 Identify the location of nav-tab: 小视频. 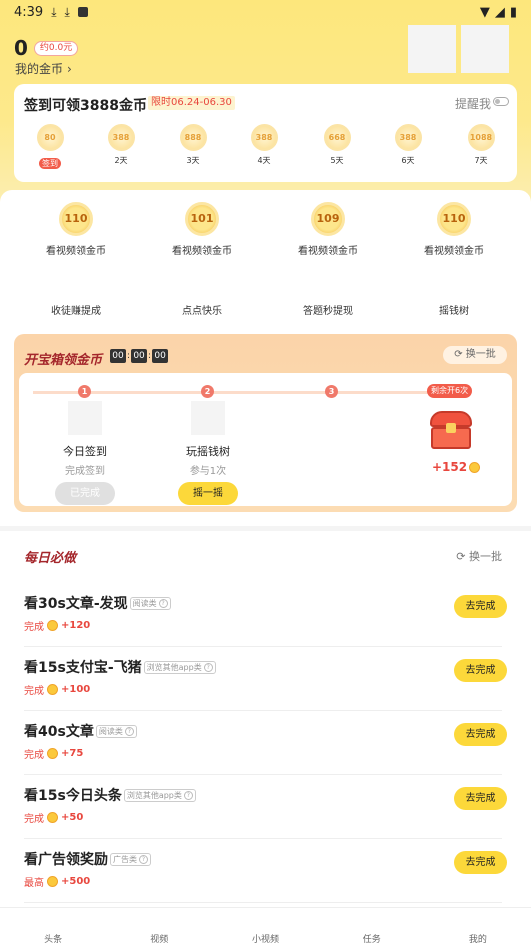
(265, 926).